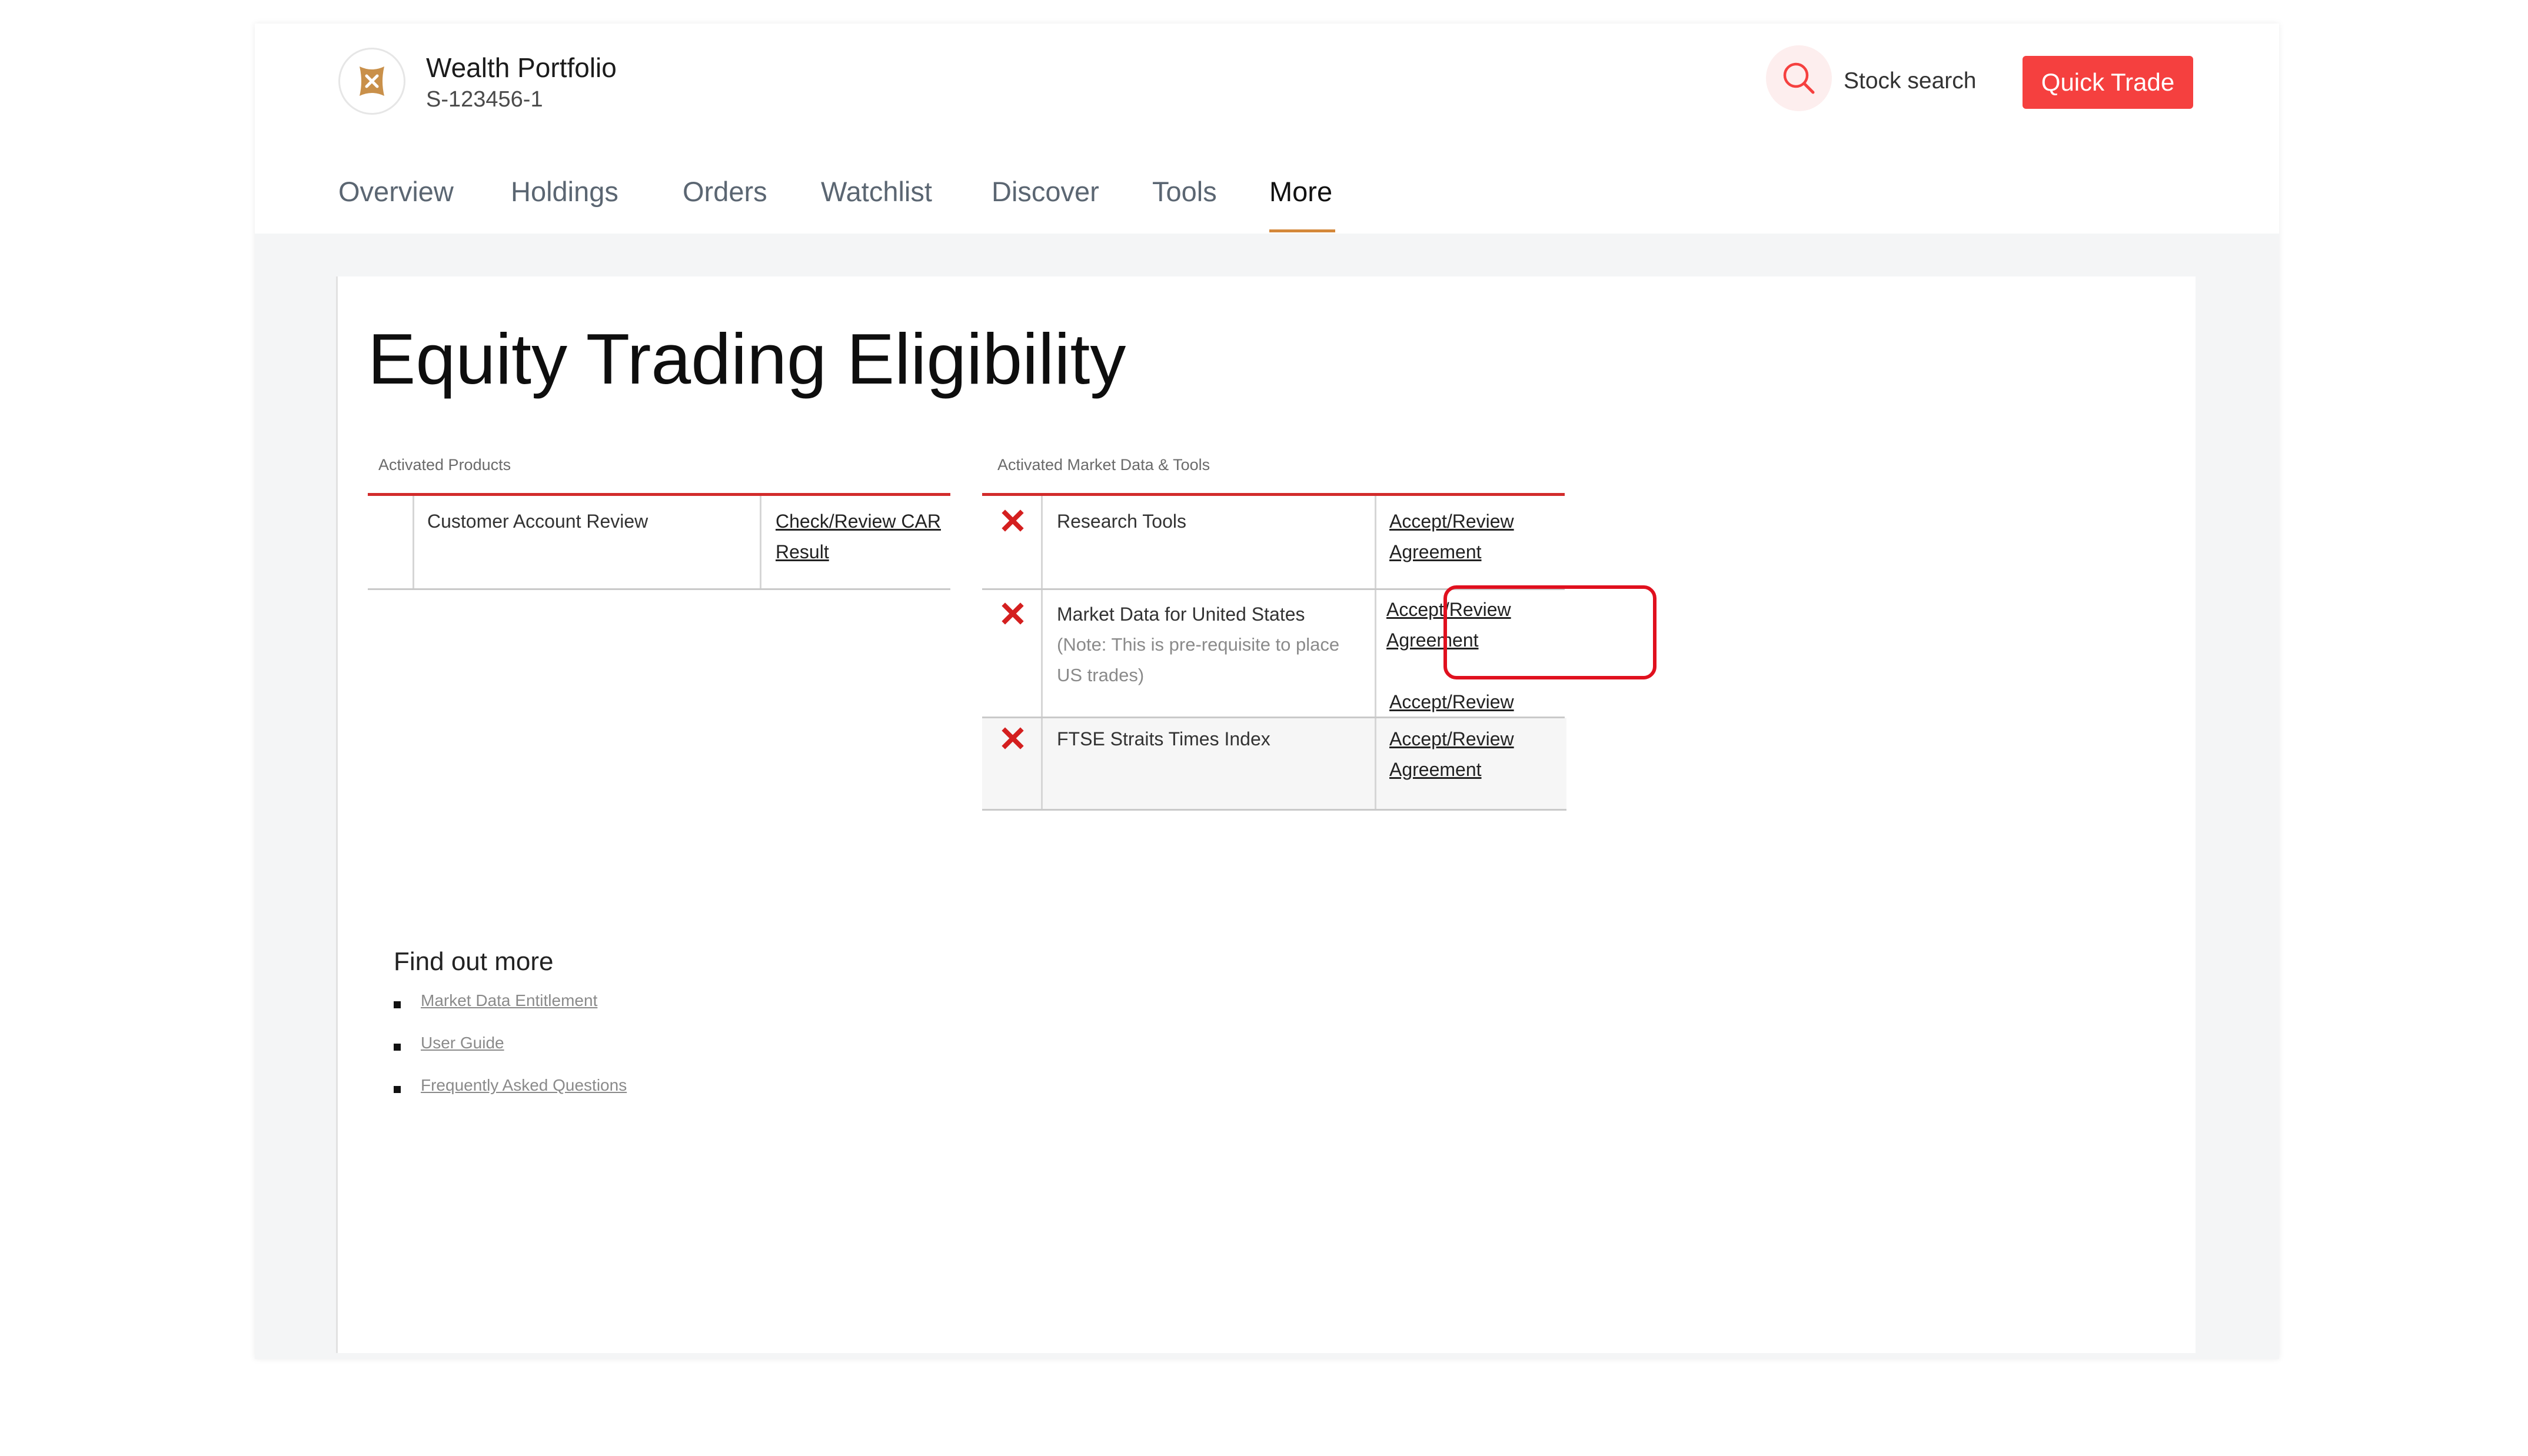 The width and height of the screenshot is (2528, 1456). What do you see at coordinates (337, 814) in the screenshot?
I see `card-divider` at bounding box center [337, 814].